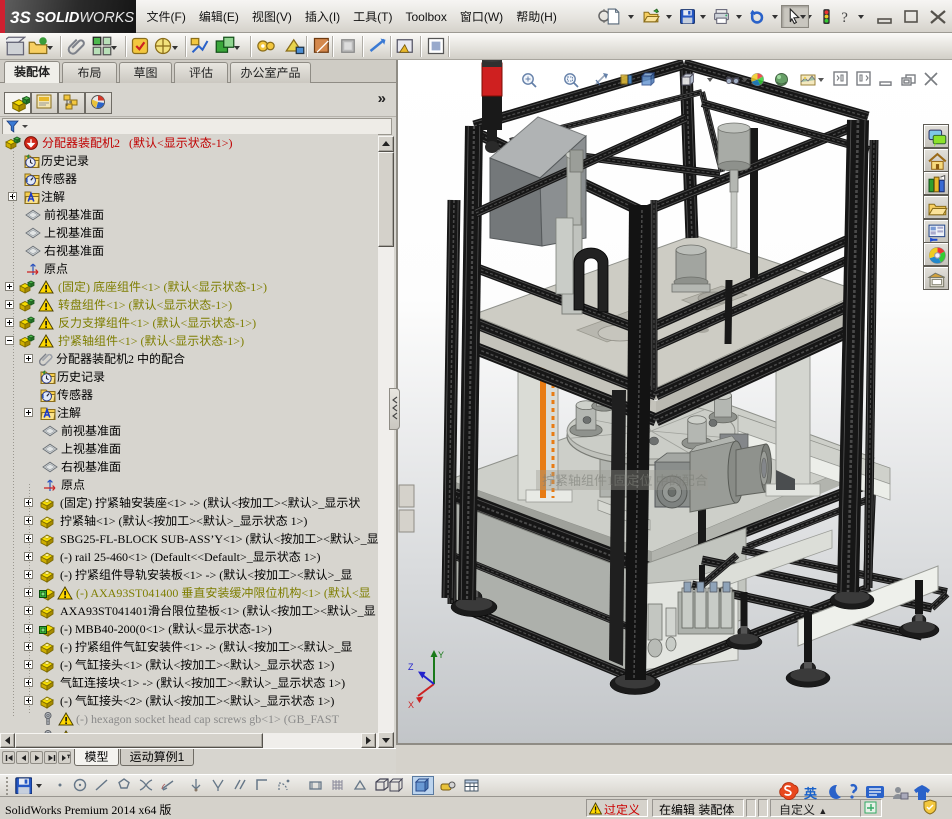 This screenshot has width=952, height=819. I want to click on svg-text: X, so click(411, 705).